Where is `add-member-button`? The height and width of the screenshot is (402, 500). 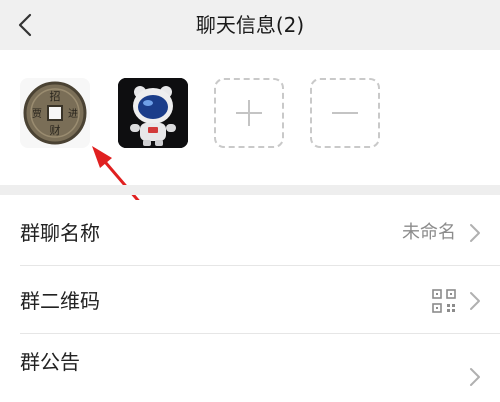 add-member-button is located at coordinates (249, 113).